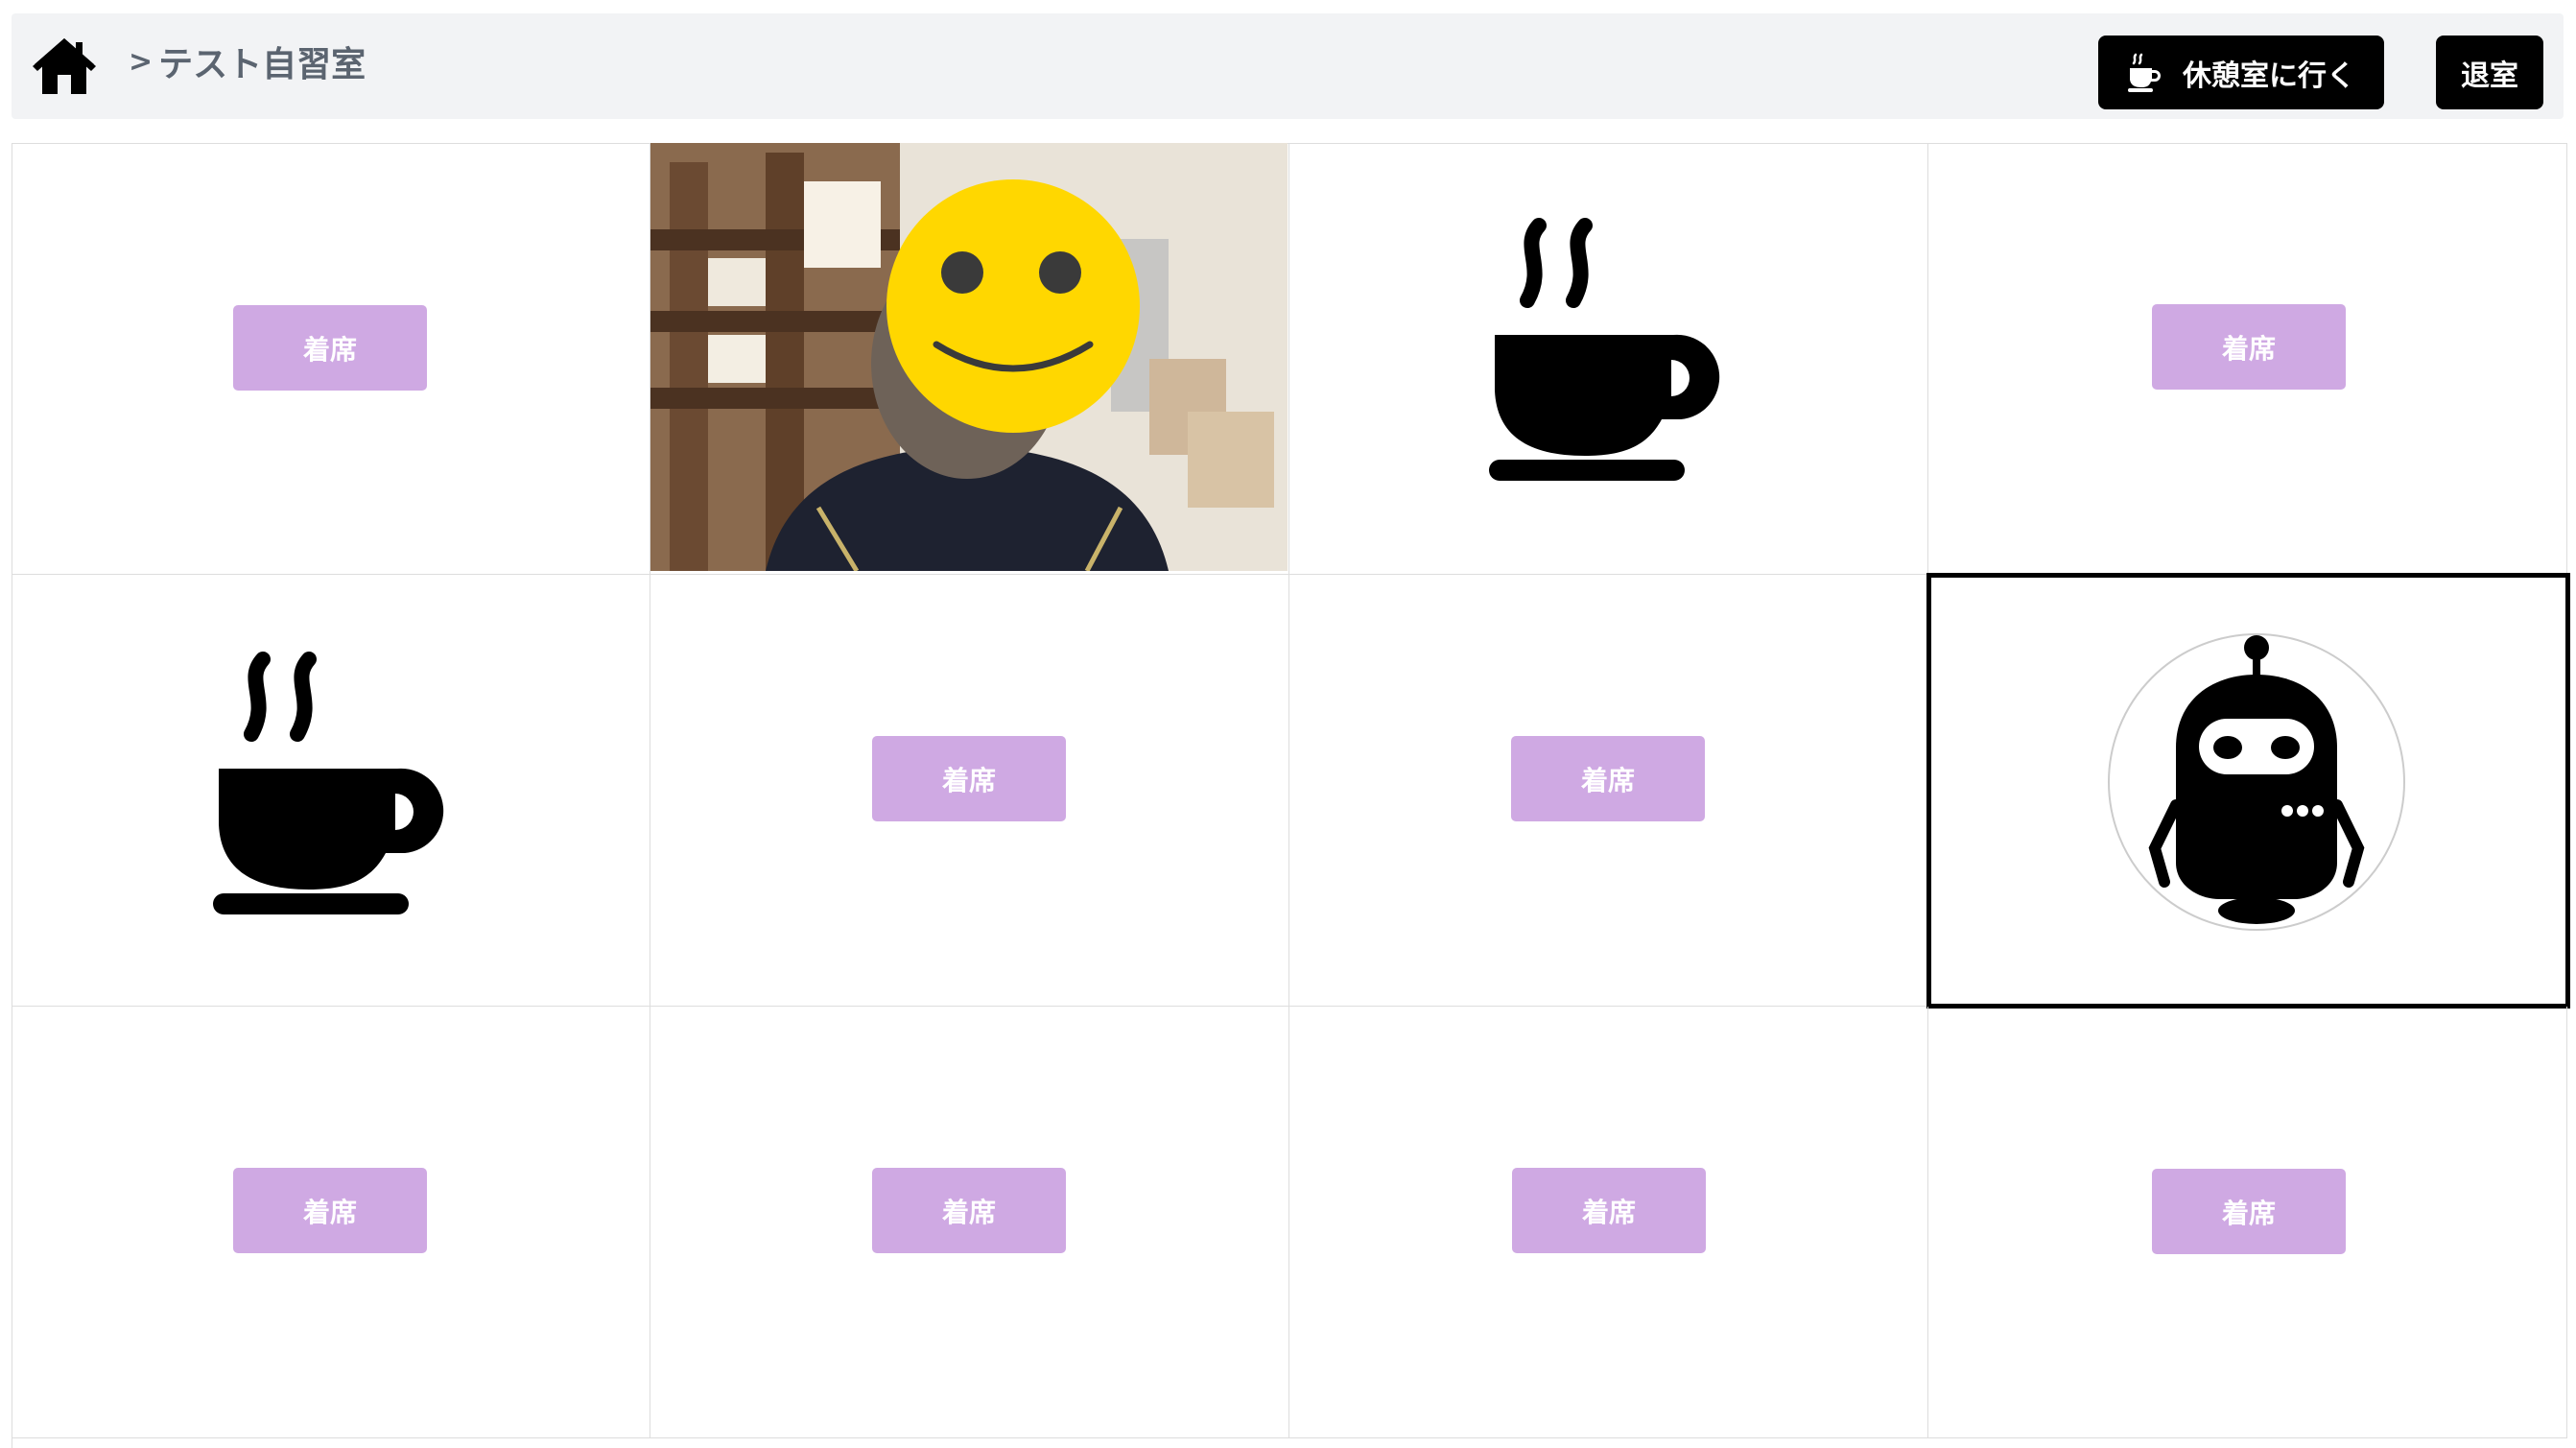 The height and width of the screenshot is (1448, 2576). I want to click on smiley-face-icon, so click(1013, 306).